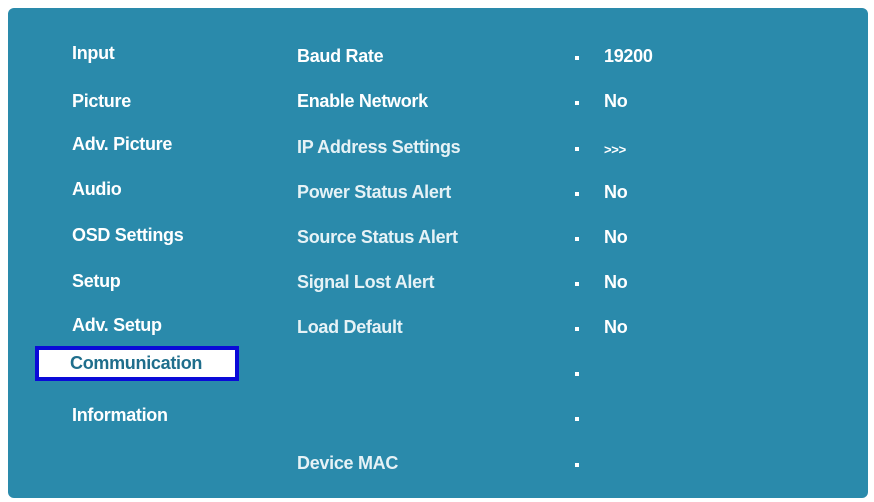 The image size is (874, 502). Describe the element at coordinates (350, 327) in the screenshot. I see `setting-label-load-default: Load Default` at that location.